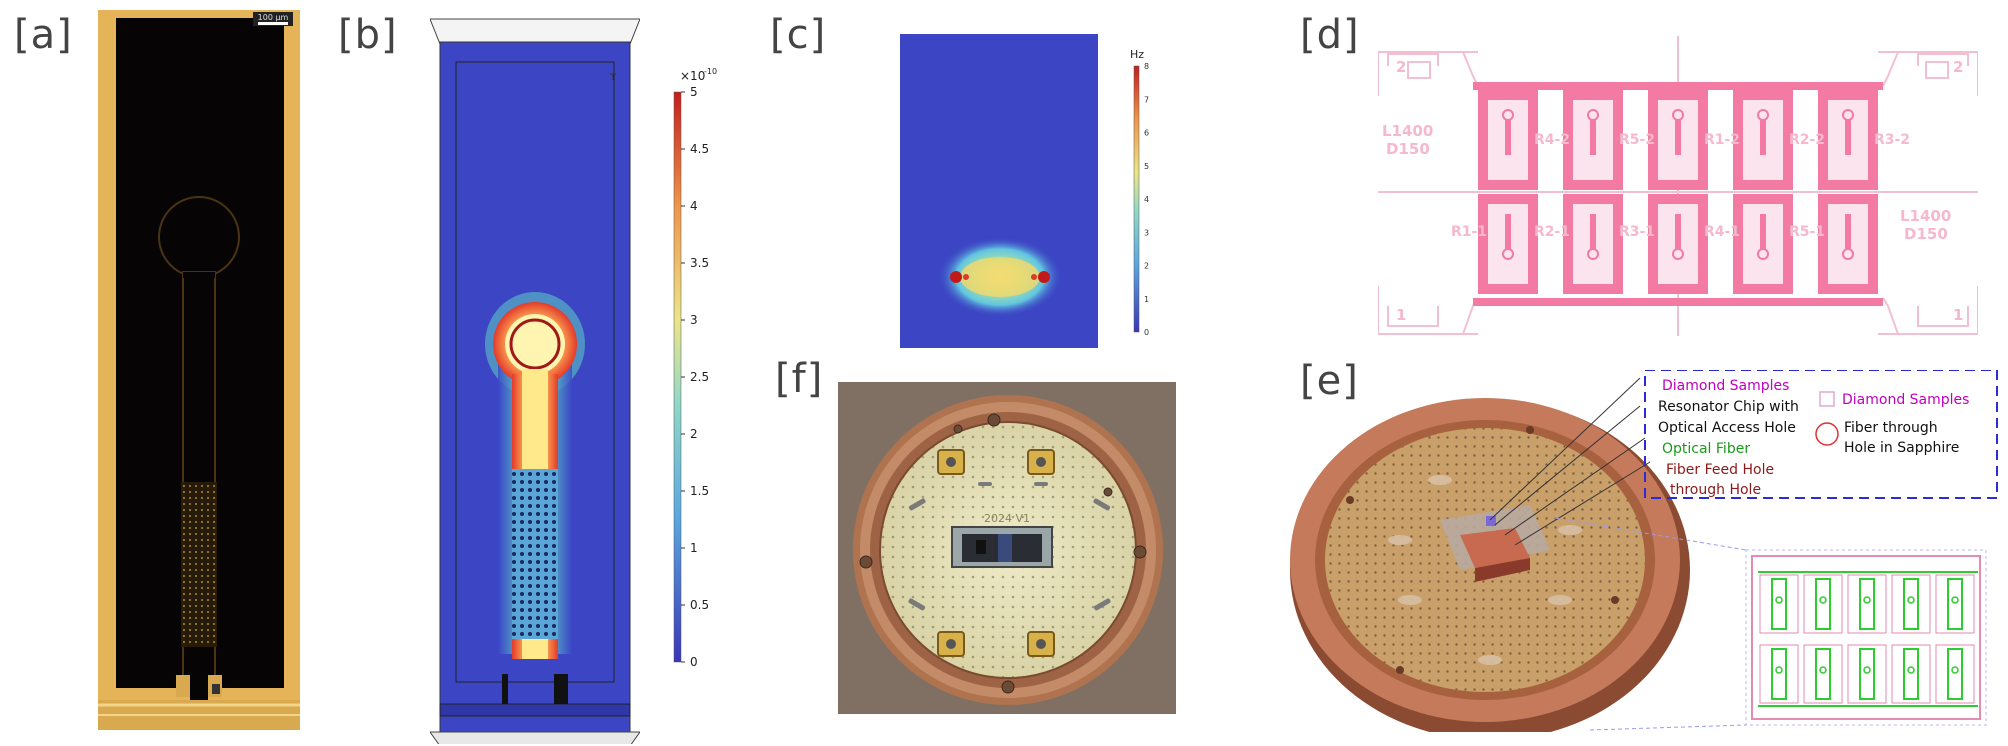 The height and width of the screenshot is (746, 2008). Describe the element at coordinates (1007, 518) in the screenshot. I see `board-text: 2024 V1` at that location.